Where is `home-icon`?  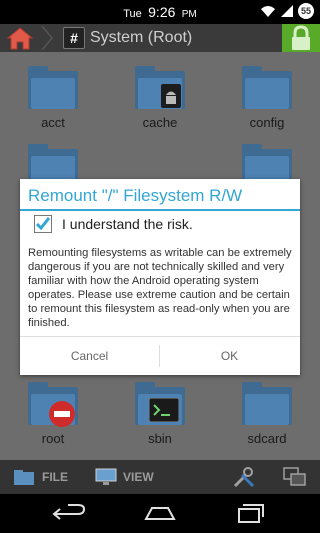 home-icon is located at coordinates (20, 38).